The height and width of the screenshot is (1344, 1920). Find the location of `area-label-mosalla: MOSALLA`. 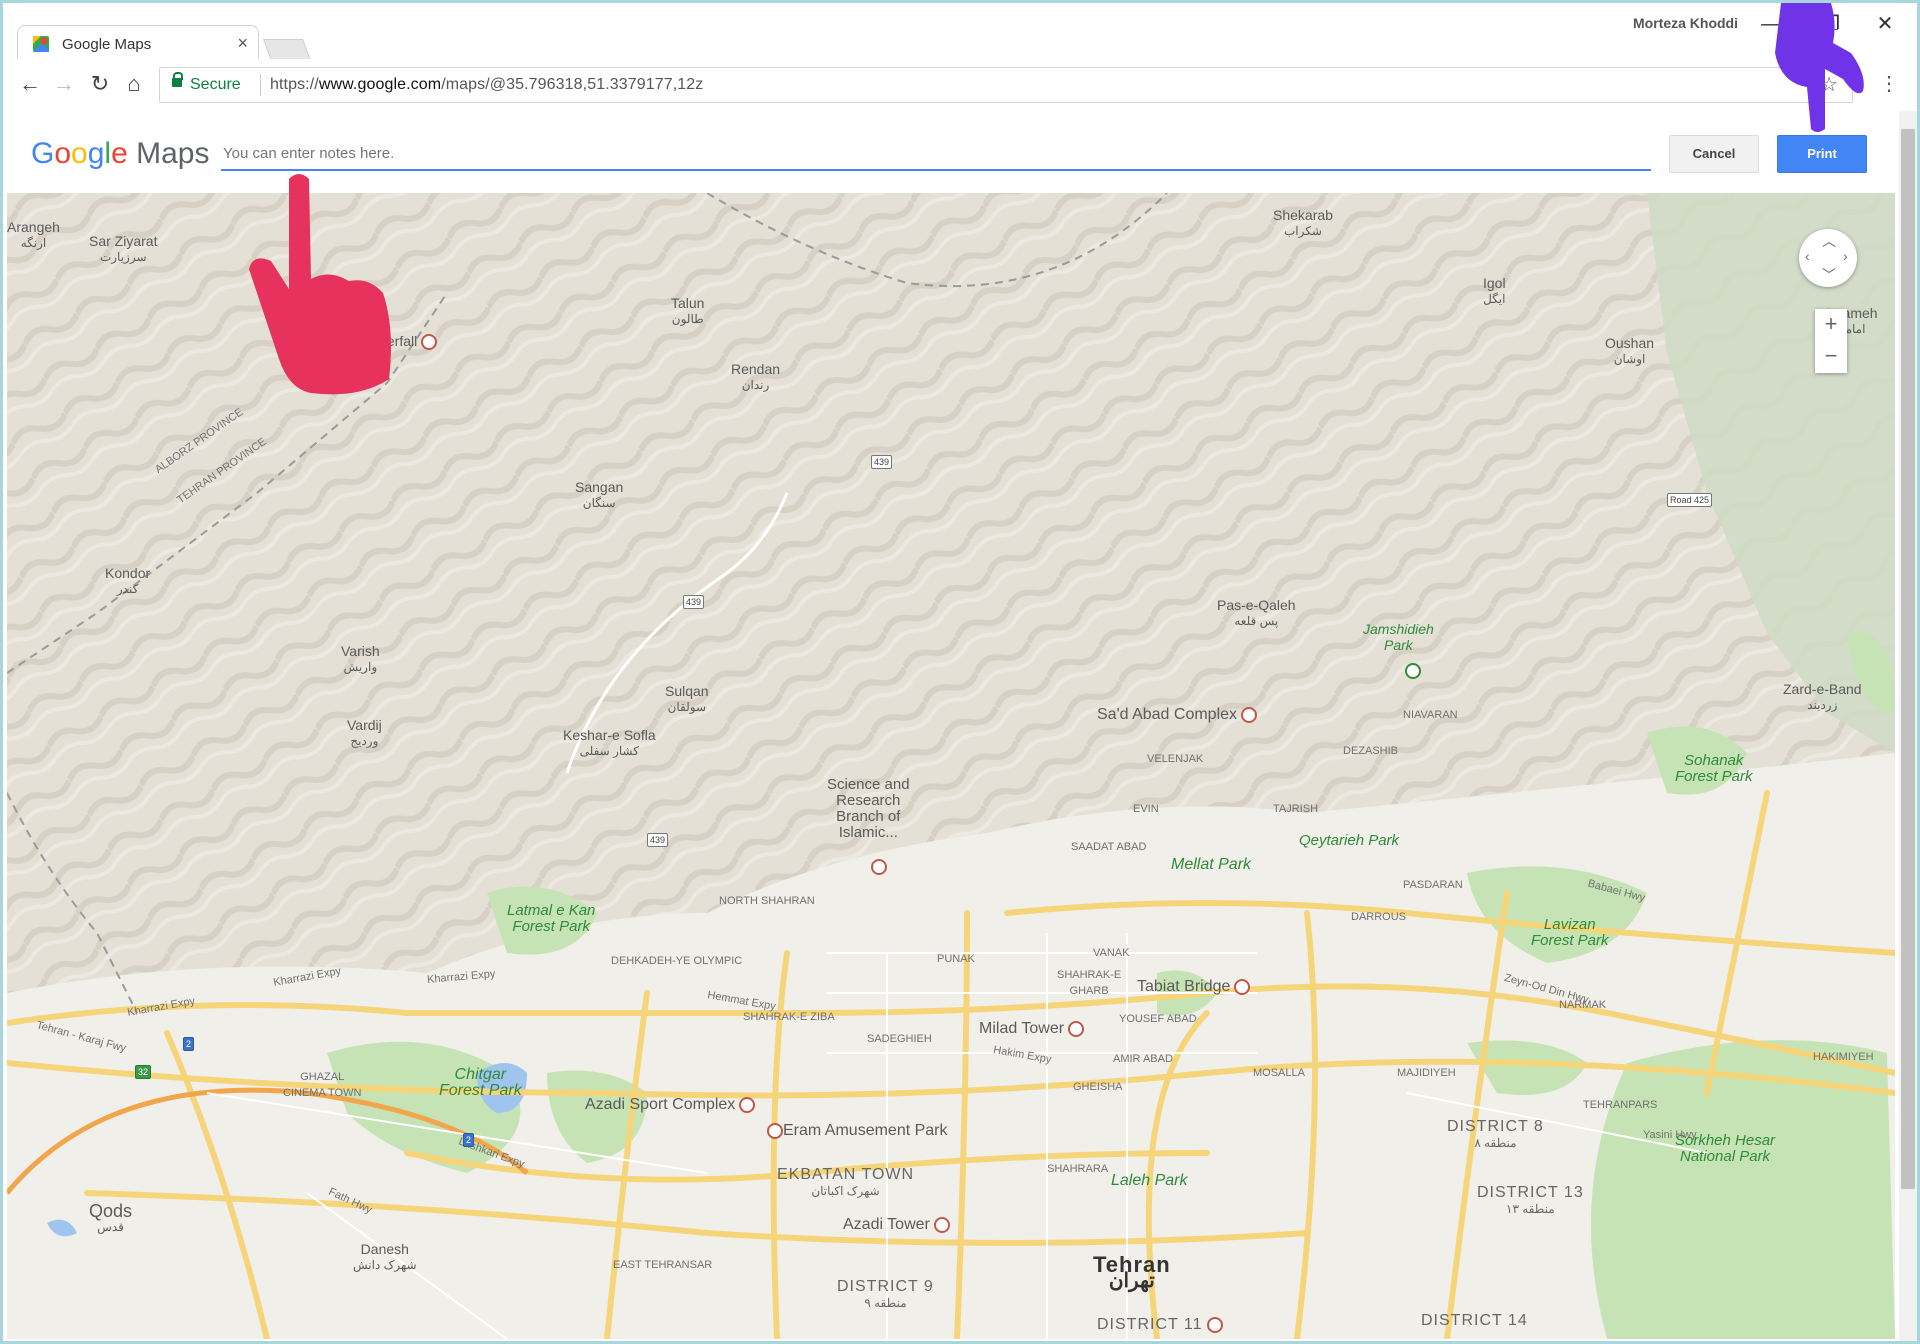

area-label-mosalla: MOSALLA is located at coordinates (1279, 1073).